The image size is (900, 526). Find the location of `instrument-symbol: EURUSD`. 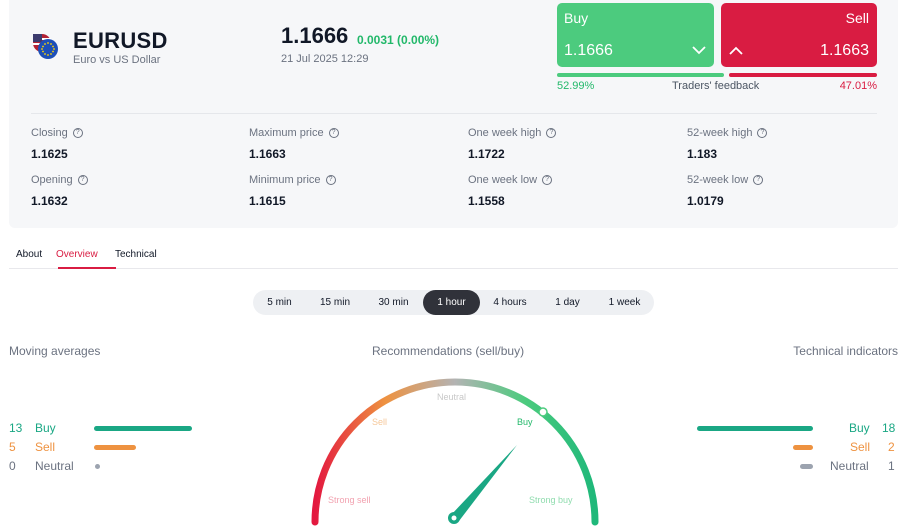

instrument-symbol: EURUSD is located at coordinates (120, 40).